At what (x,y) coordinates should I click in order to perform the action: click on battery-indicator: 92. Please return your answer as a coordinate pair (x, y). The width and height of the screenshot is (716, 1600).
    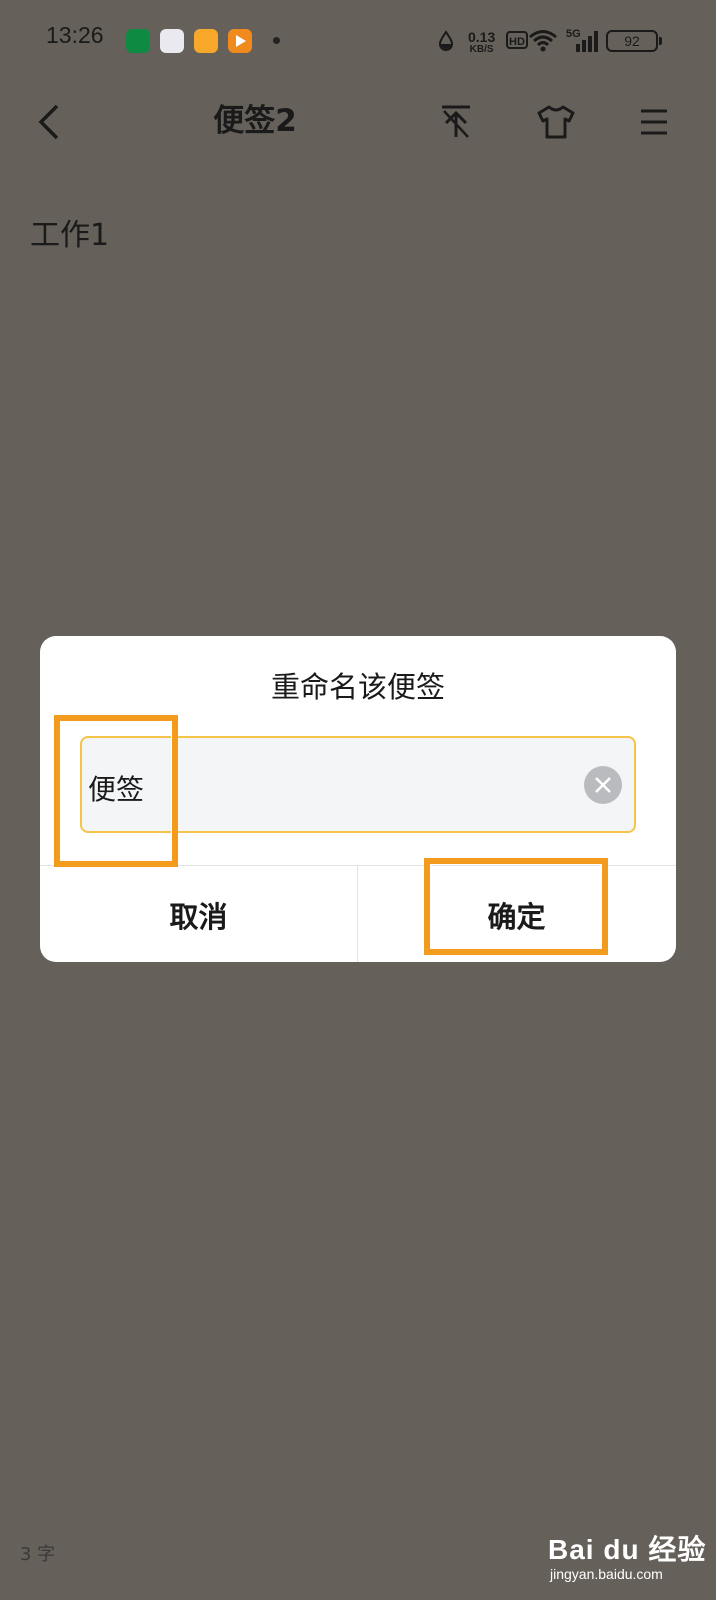
    Looking at the image, I should click on (634, 41).